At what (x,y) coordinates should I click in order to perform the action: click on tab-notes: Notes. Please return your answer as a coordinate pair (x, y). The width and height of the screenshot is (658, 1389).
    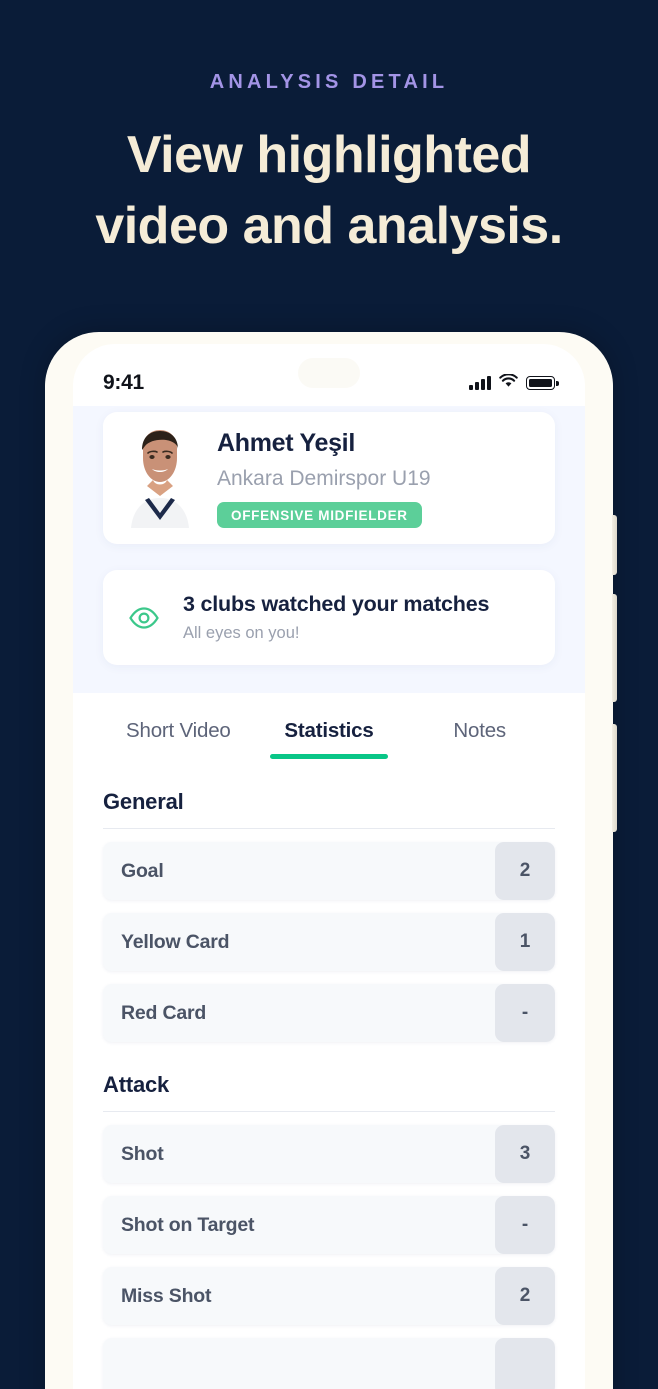
    Looking at the image, I should click on (479, 739).